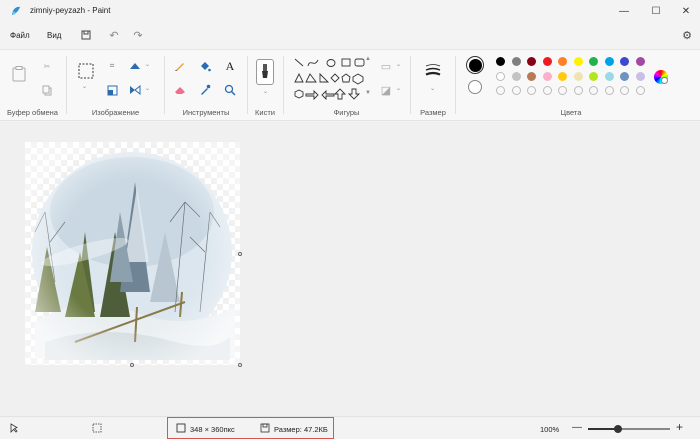 Image resolution: width=700 pixels, height=439 pixels. Describe the element at coordinates (346, 112) in the screenshot. I see `shapes-group-label: Фигуры` at that location.